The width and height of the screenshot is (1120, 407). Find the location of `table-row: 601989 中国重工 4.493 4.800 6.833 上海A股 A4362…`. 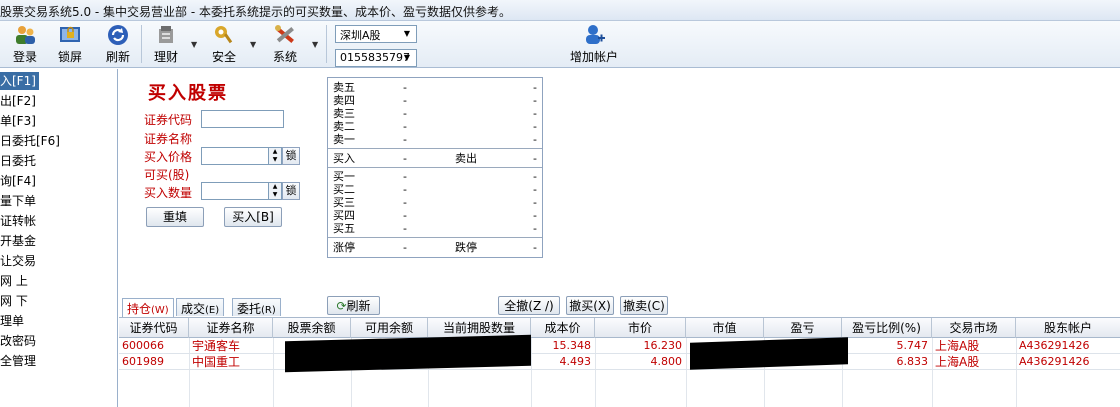

table-row: 601989 中国重工 4.493 4.800 6.833 上海A股 A4362… is located at coordinates (619, 362).